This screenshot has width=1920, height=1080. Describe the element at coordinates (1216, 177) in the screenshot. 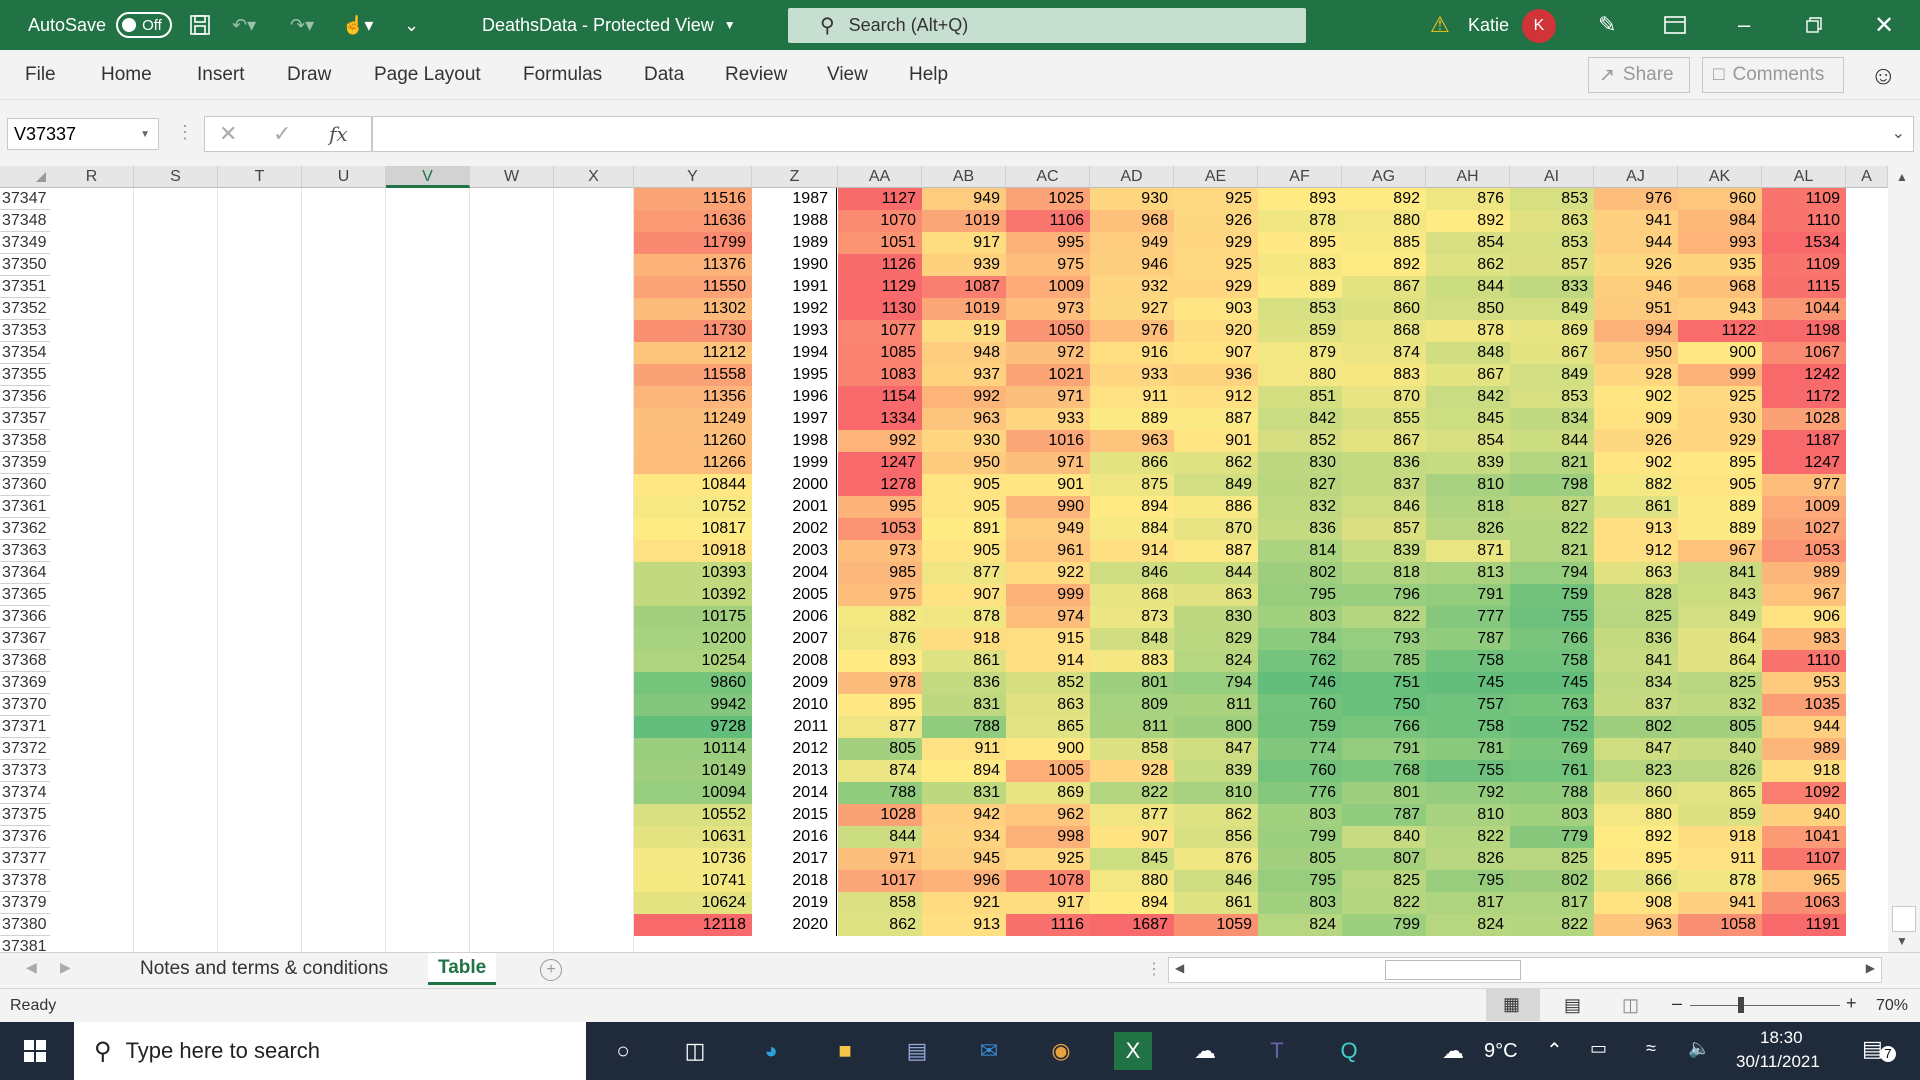

I see `column-header-ae: AE` at that location.